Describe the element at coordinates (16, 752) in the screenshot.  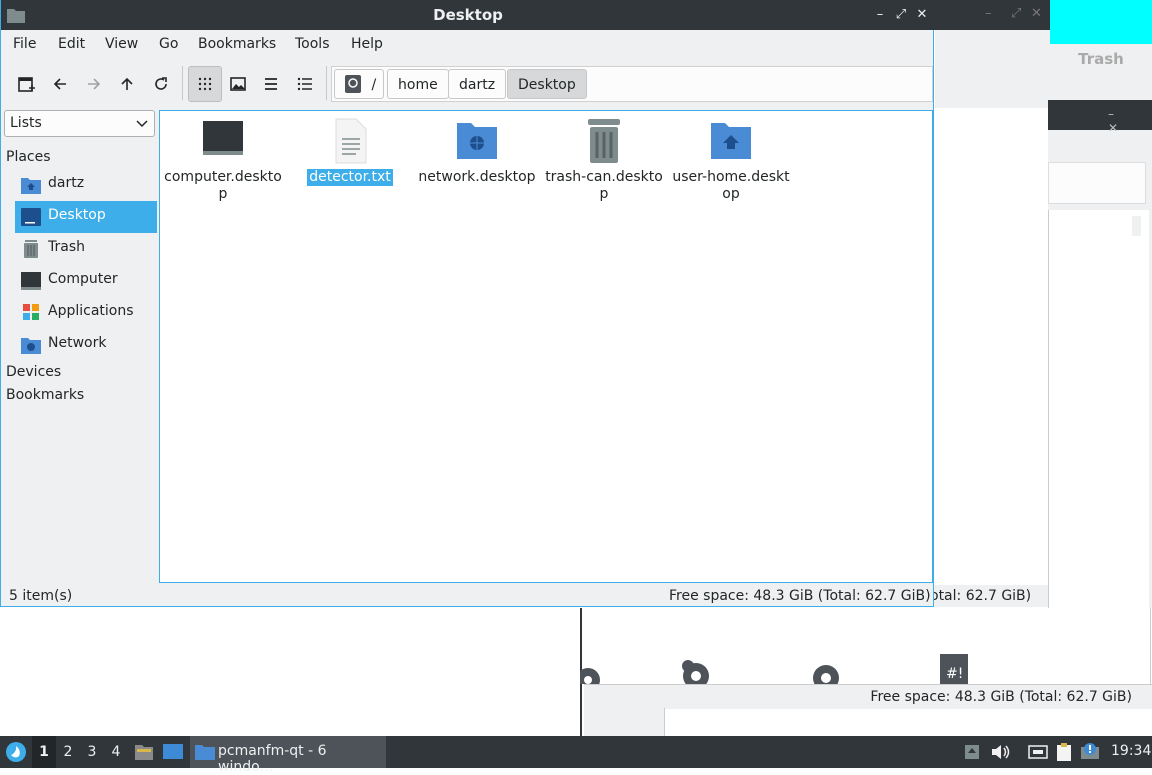
I see `start-menu-icon` at that location.